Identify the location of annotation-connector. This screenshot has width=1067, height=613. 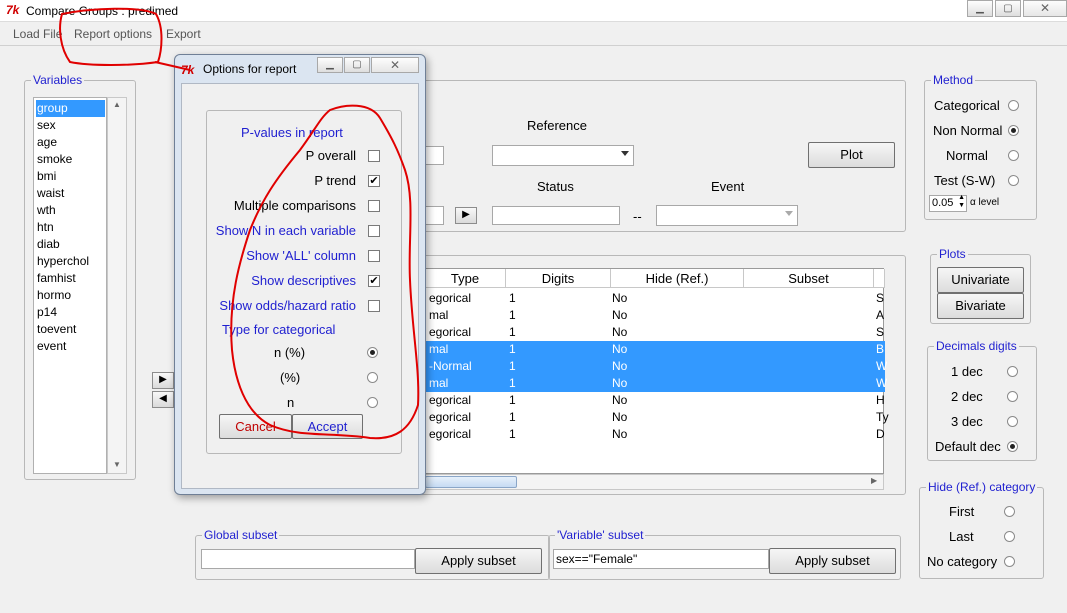
(172, 66).